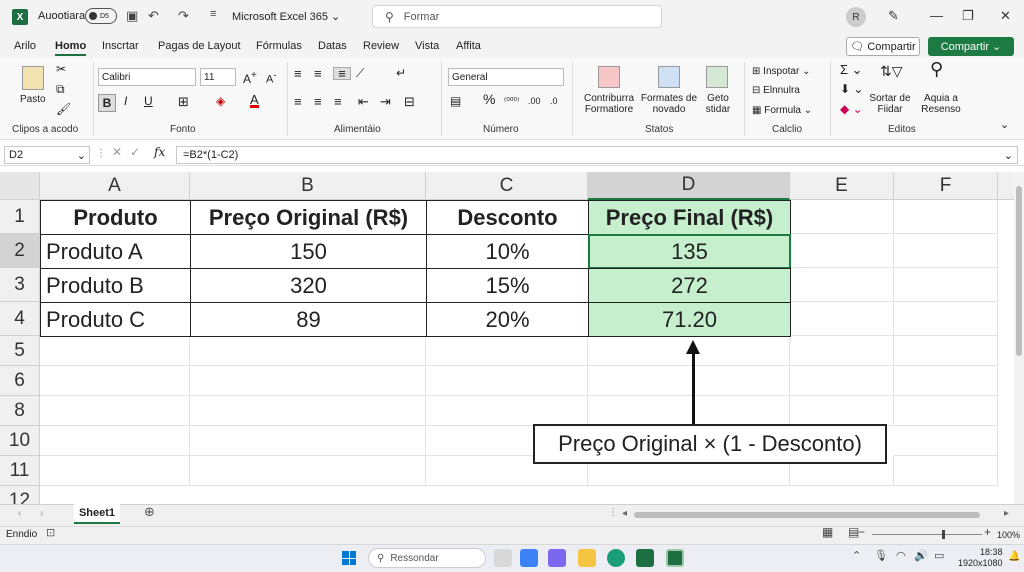 The height and width of the screenshot is (572, 1024). What do you see at coordinates (689, 217) in the screenshot?
I see `cell-d1: Preço Final (R$)` at bounding box center [689, 217].